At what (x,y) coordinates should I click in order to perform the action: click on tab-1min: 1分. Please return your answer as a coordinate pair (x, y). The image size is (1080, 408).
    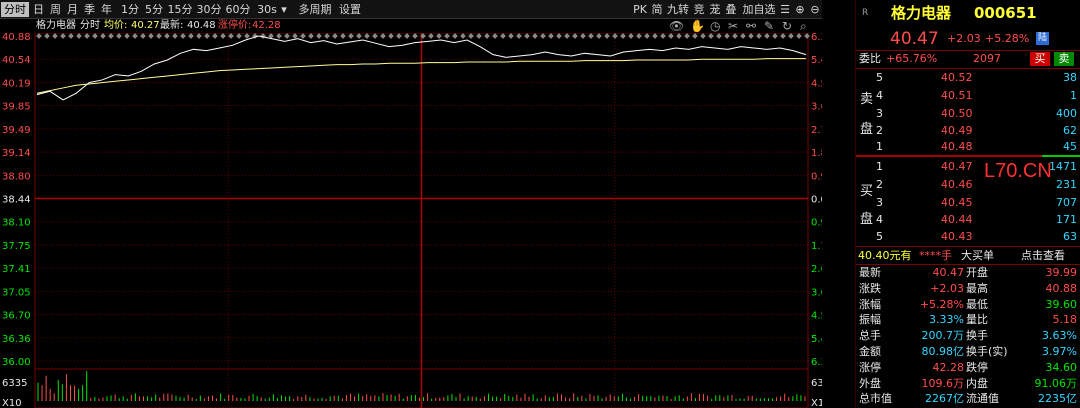
    Looking at the image, I should click on (130, 9).